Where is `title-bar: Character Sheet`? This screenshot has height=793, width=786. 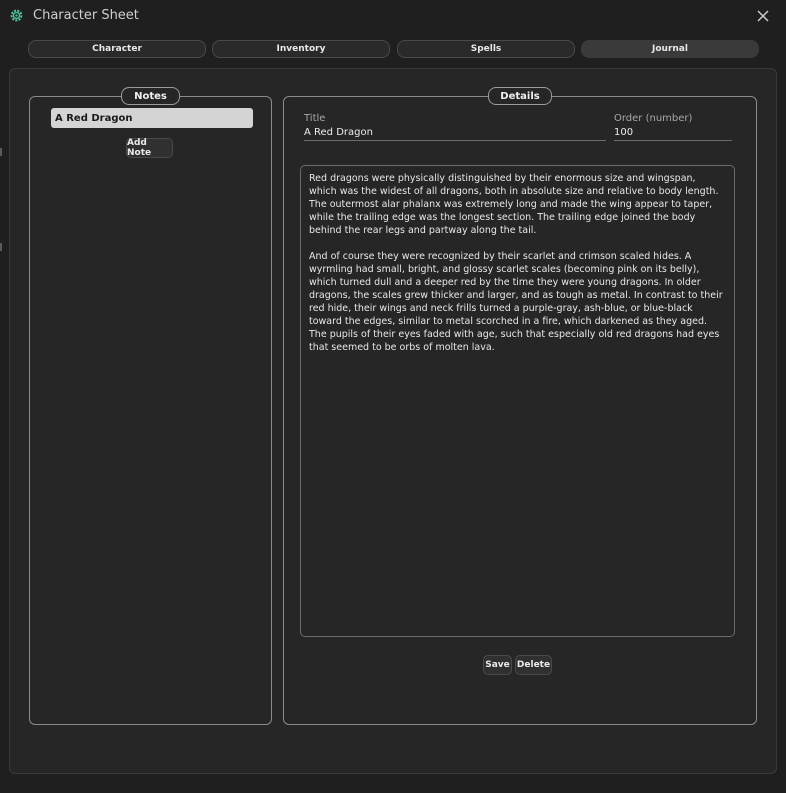 title-bar: Character Sheet is located at coordinates (393, 16).